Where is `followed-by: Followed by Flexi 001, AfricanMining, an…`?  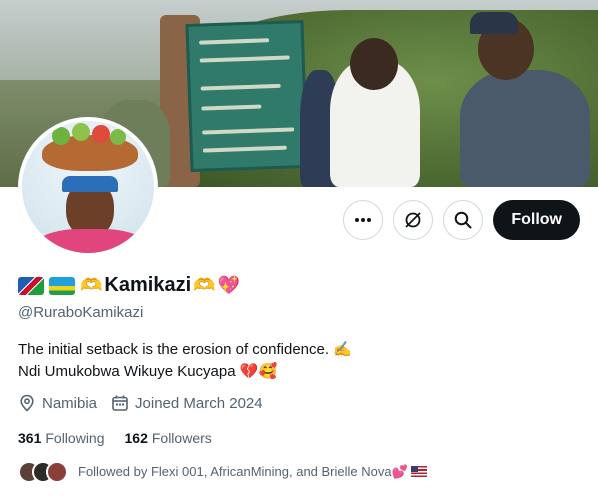
followed-by: Followed by Flexi 001, AfricanMining, an… is located at coordinates (223, 472).